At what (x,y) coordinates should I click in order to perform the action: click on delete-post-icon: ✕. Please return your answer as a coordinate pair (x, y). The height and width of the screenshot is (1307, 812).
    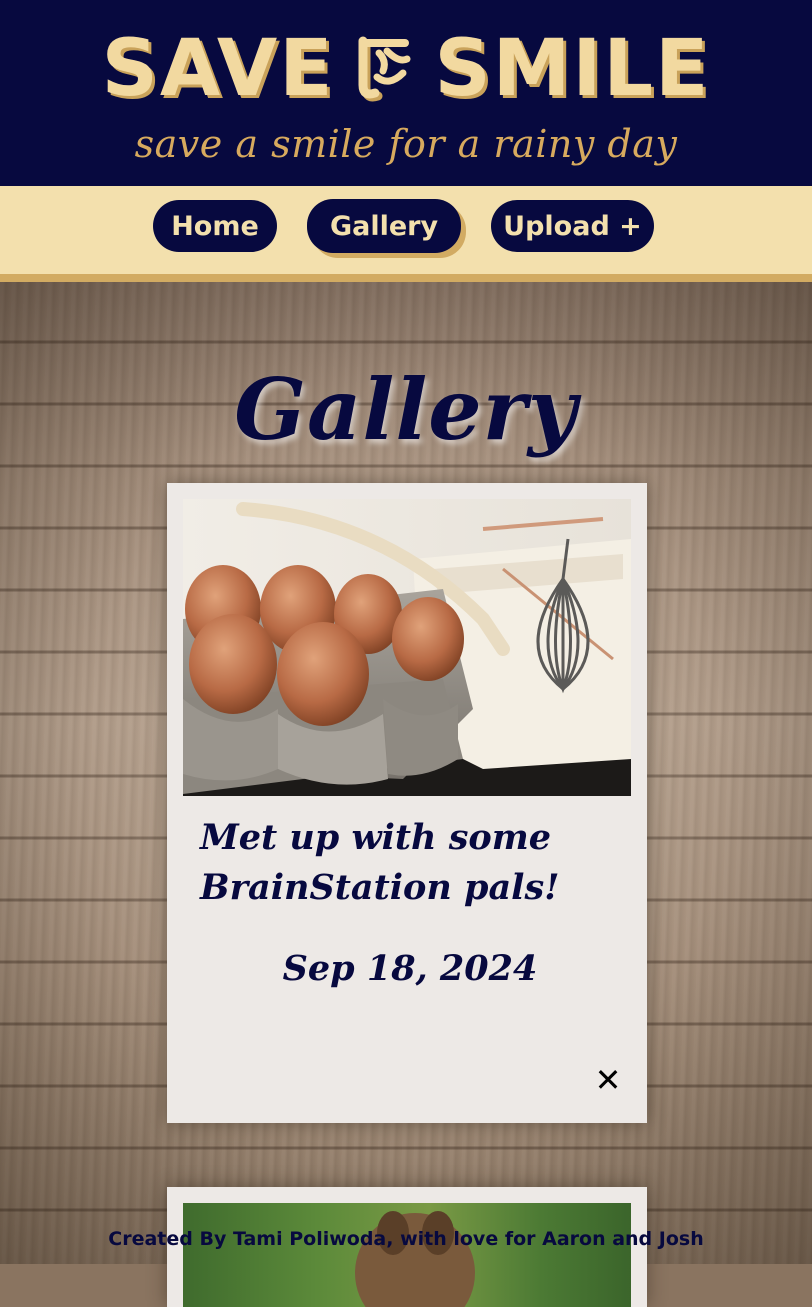
    Looking at the image, I should click on (608, 1080).